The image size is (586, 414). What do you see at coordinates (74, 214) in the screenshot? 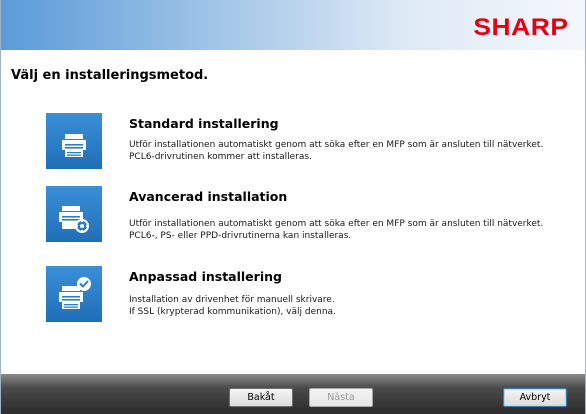
I see `printer-gear-icon` at bounding box center [74, 214].